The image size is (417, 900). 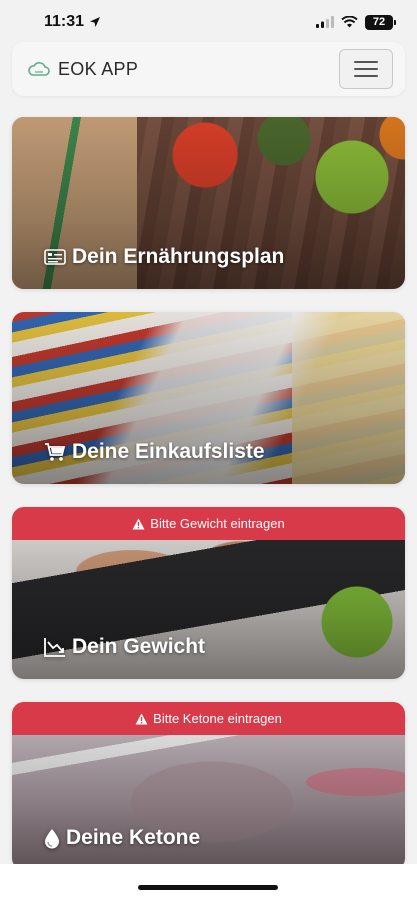 I want to click on location-arrow-icon, so click(x=95, y=22).